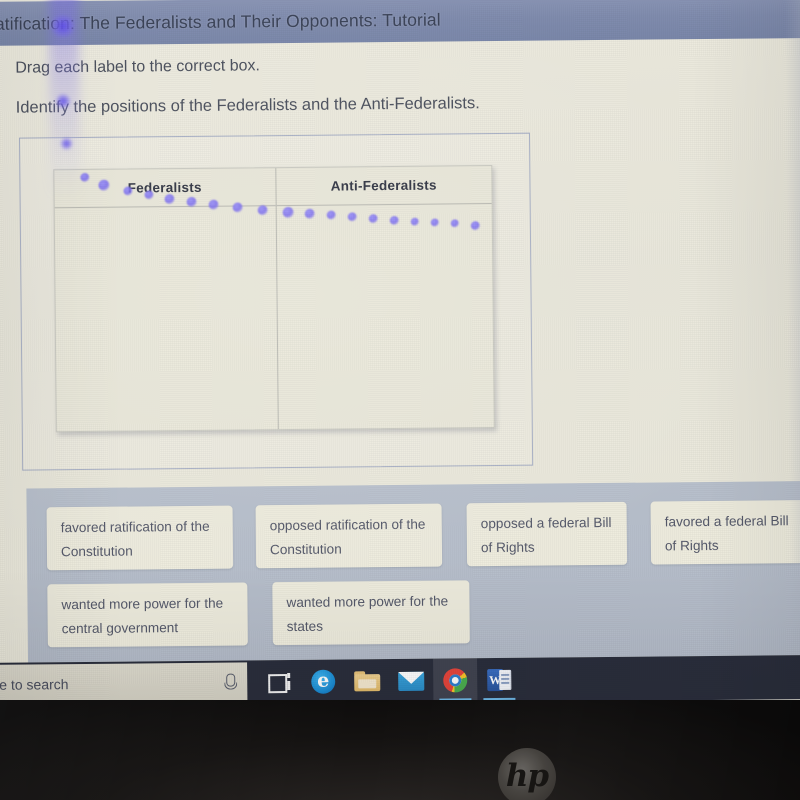 This screenshot has width=800, height=800. I want to click on laptop-bezel, so click(400, 750).